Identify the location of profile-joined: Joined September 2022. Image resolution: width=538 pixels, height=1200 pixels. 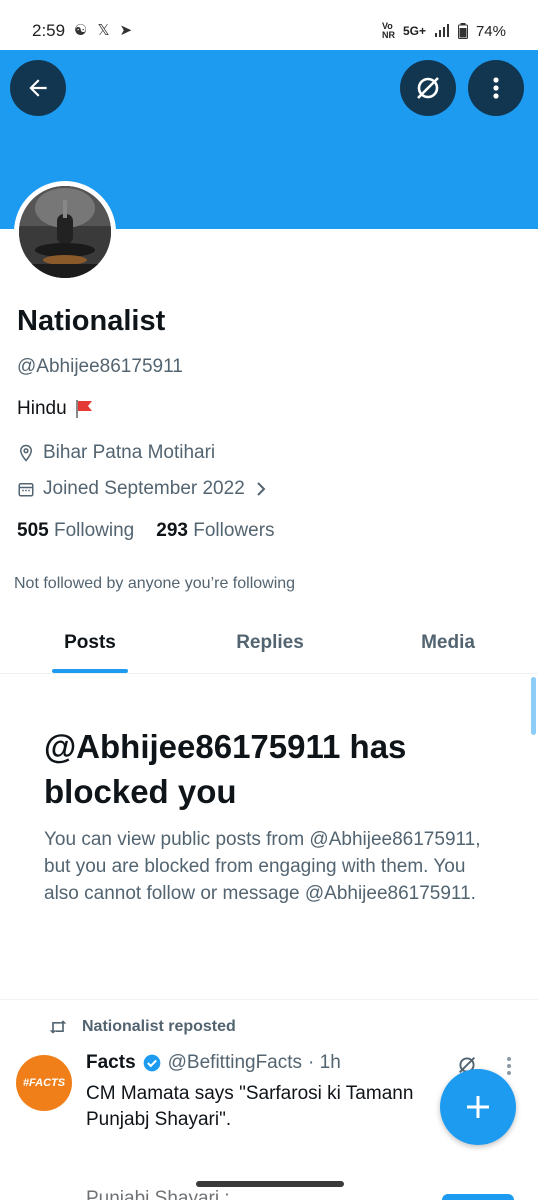
(143, 489).